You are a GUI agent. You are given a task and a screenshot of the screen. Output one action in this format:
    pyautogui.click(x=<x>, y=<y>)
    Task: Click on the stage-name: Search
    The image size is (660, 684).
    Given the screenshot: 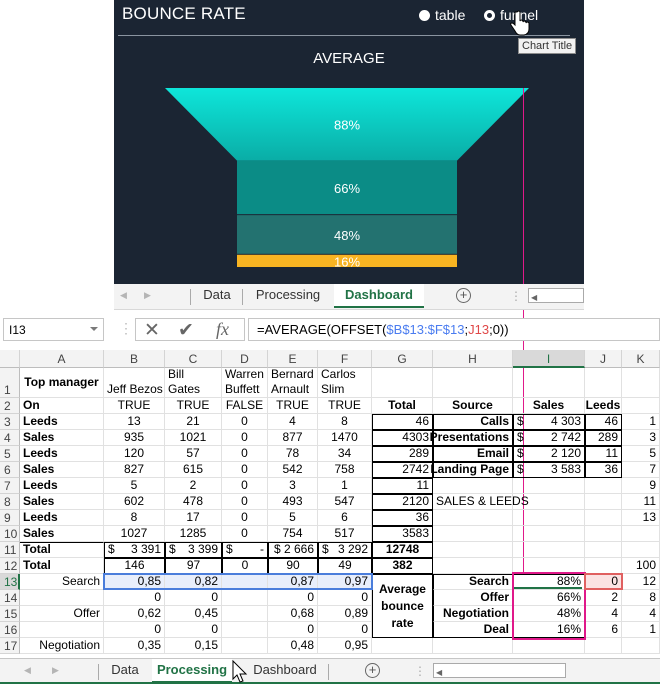 What is the action you would take?
    pyautogui.click(x=473, y=582)
    